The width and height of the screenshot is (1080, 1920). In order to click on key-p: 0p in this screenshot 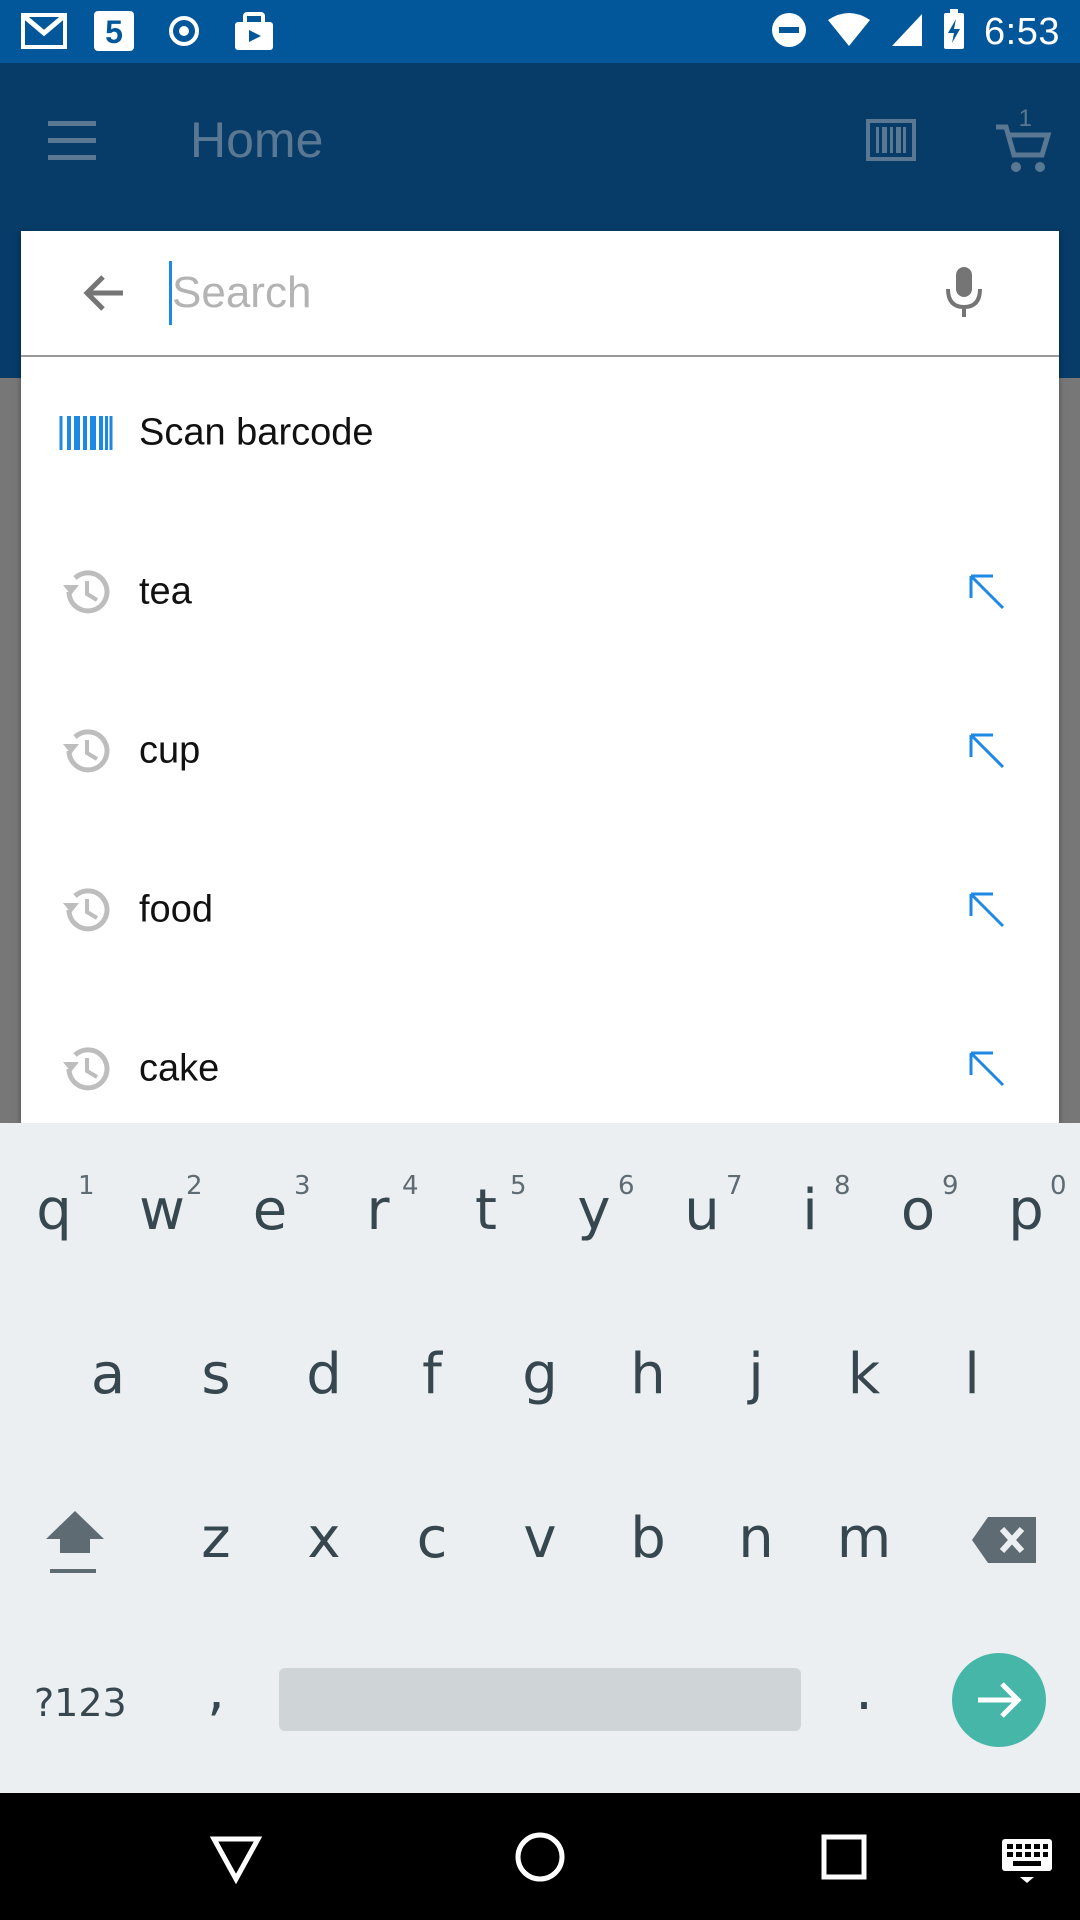, I will do `click(1030, 1205)`.